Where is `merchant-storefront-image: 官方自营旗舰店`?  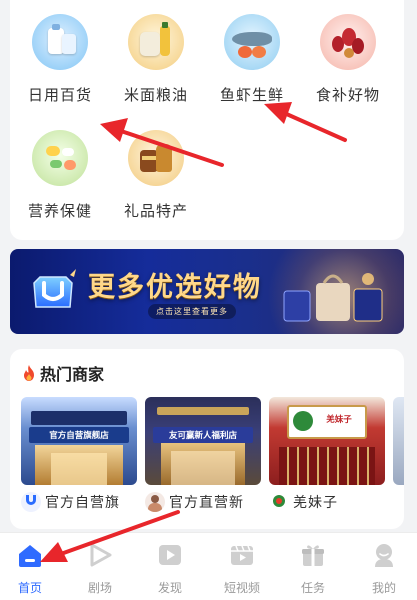
merchant-storefront-image: 官方自营旗舰店 is located at coordinates (79, 441).